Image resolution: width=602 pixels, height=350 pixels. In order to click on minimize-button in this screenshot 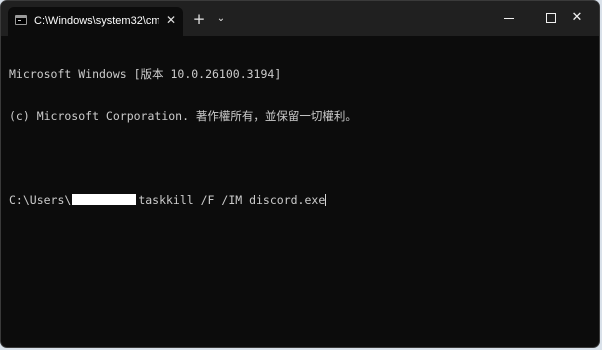, I will do `click(509, 18)`.